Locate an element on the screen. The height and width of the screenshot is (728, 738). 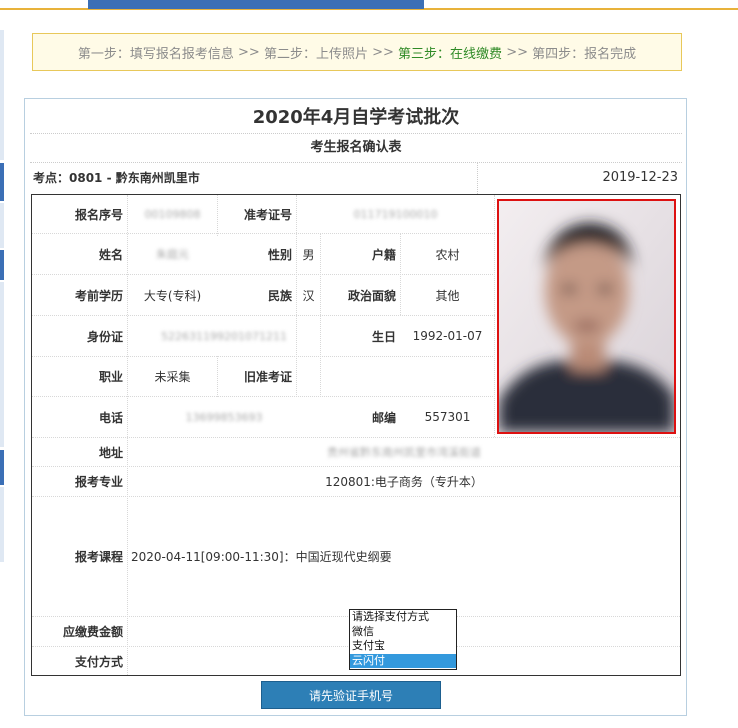
label-occupation: 职业 is located at coordinates (110, 377).